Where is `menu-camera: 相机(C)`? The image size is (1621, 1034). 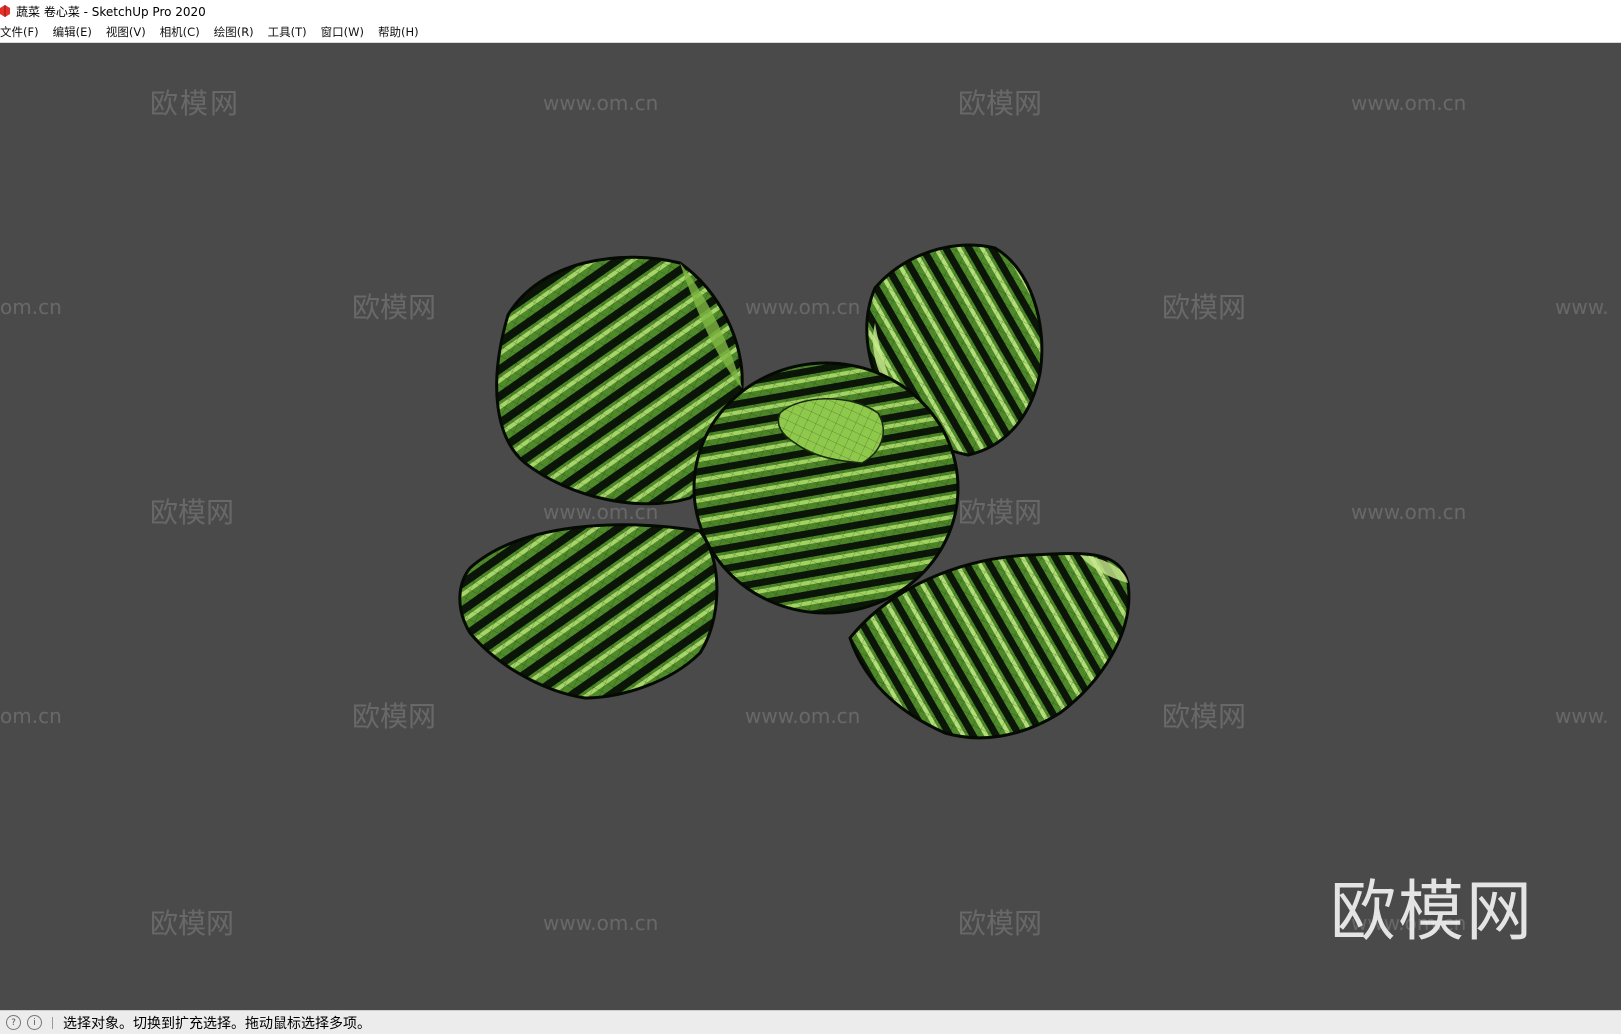 menu-camera: 相机(C) is located at coordinates (180, 32).